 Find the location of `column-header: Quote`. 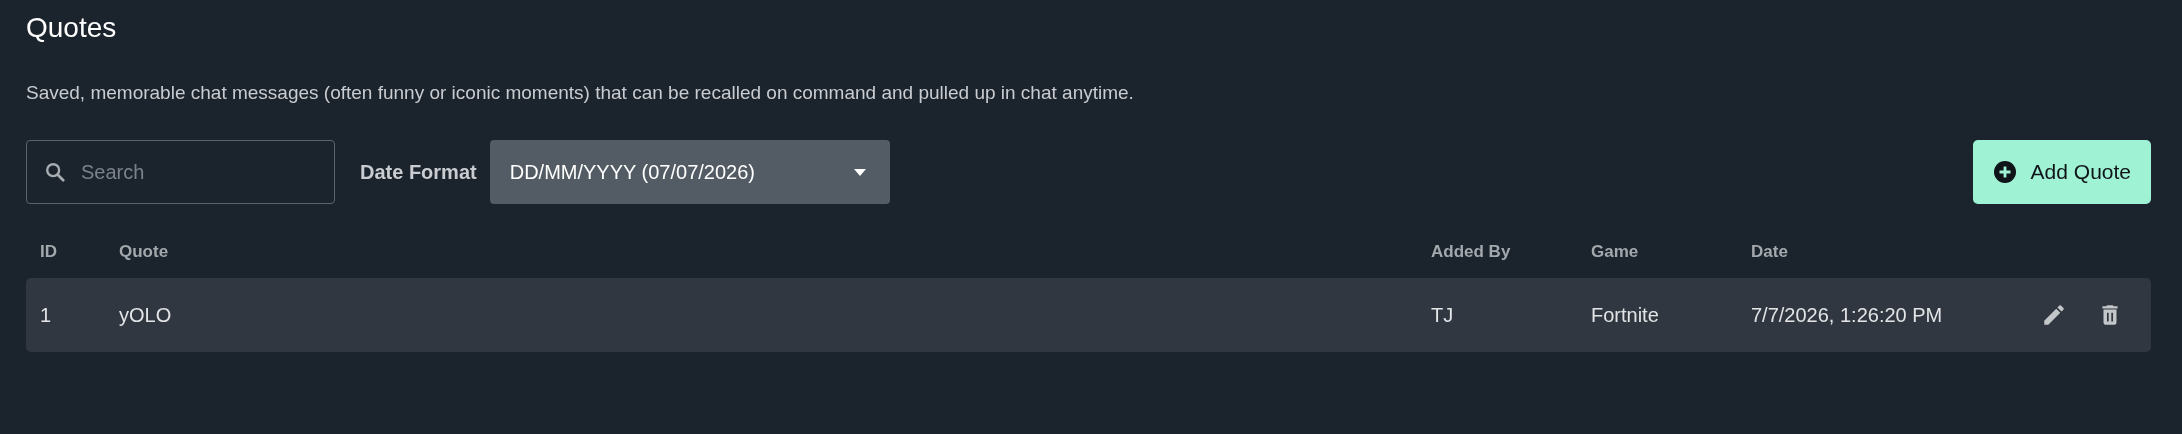

column-header: Quote is located at coordinates (144, 252).